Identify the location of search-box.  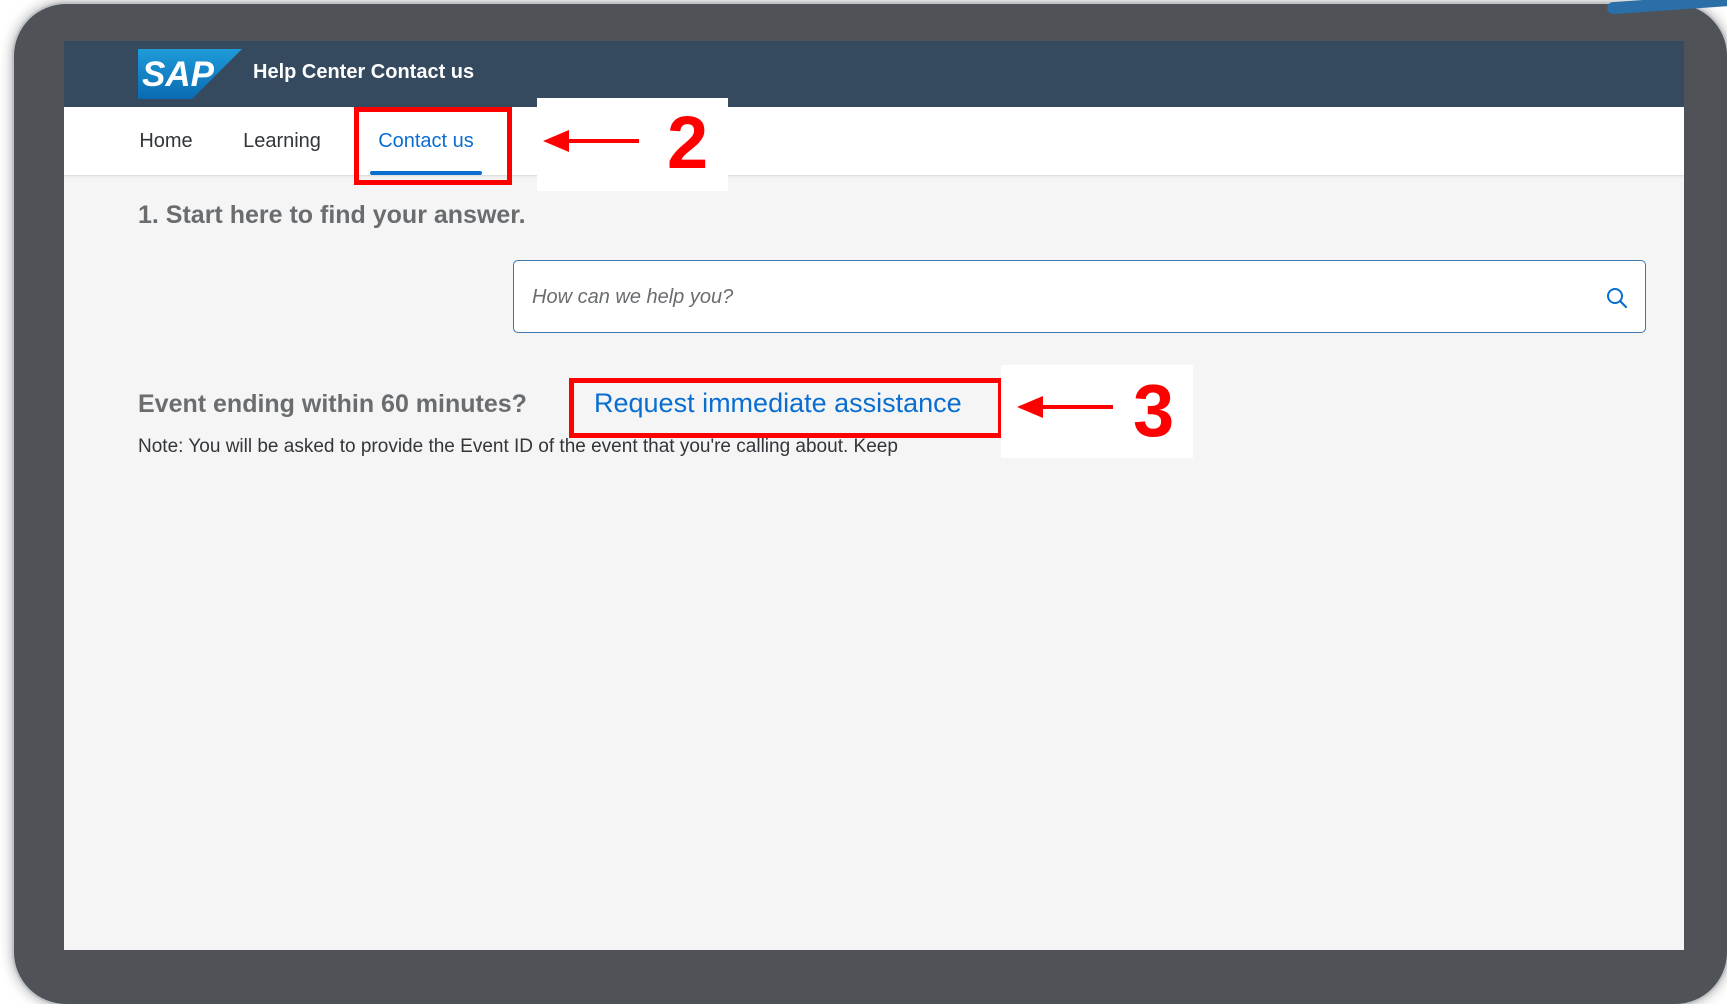
(1079, 297).